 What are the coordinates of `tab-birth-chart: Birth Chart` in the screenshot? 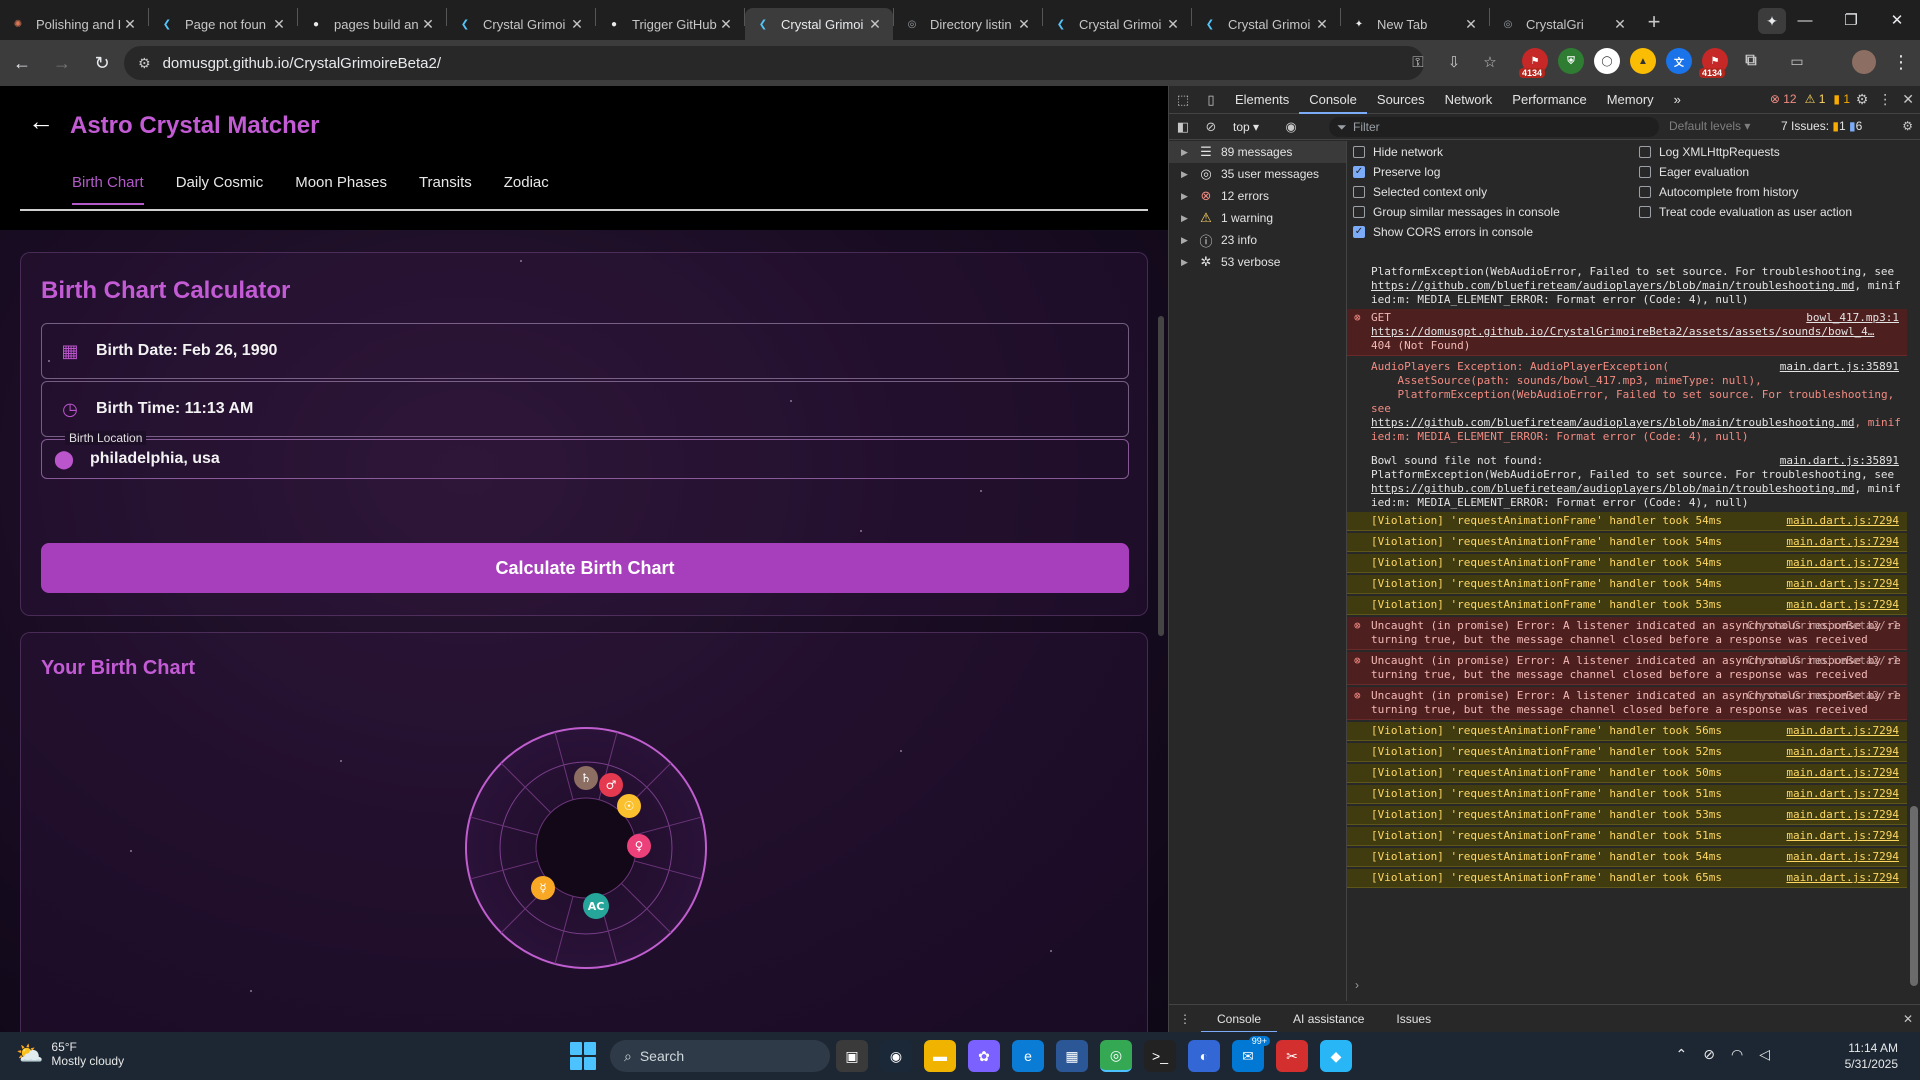 It's located at (108, 189).